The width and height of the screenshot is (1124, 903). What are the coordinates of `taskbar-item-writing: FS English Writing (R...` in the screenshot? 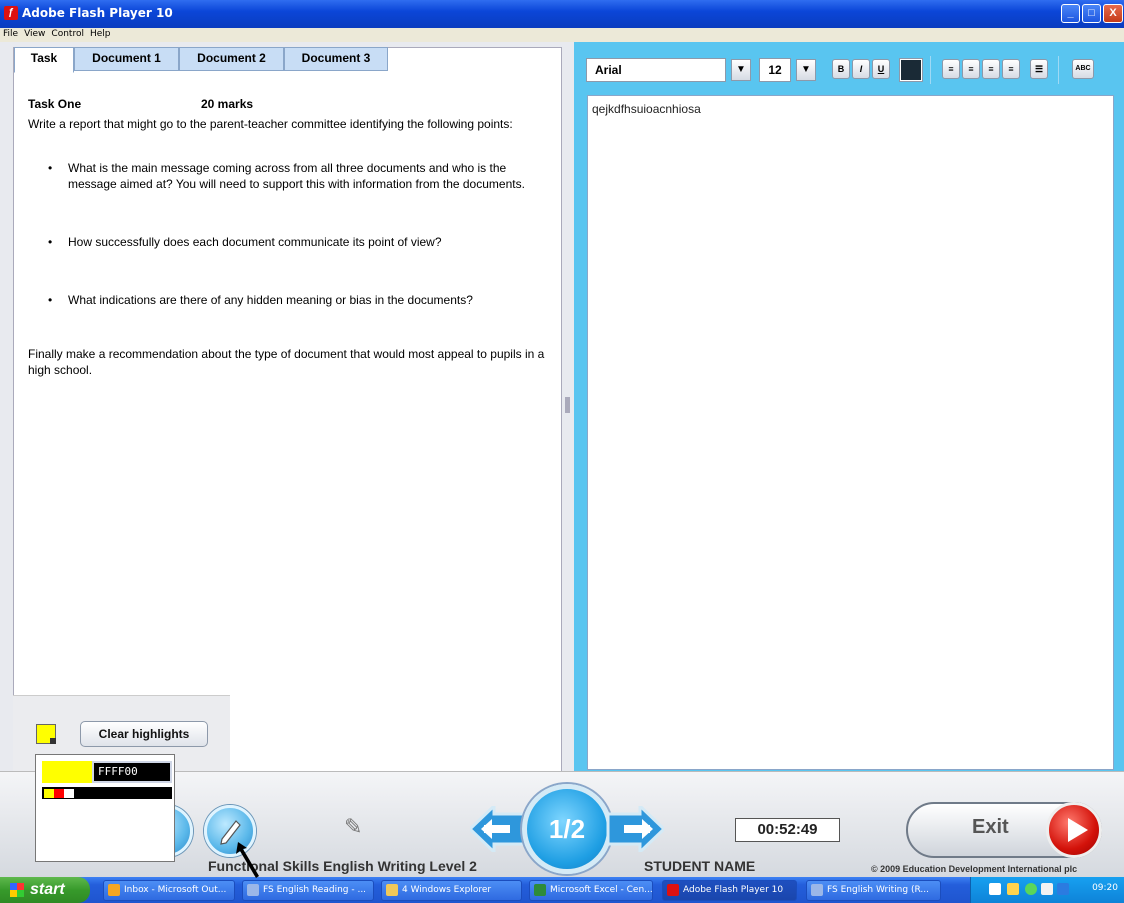 It's located at (873, 890).